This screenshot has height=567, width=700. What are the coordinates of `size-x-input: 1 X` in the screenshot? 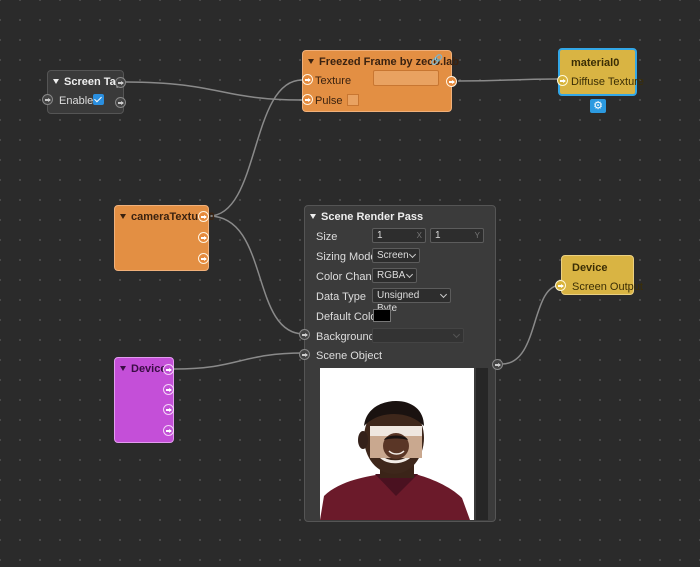 It's located at (399, 235).